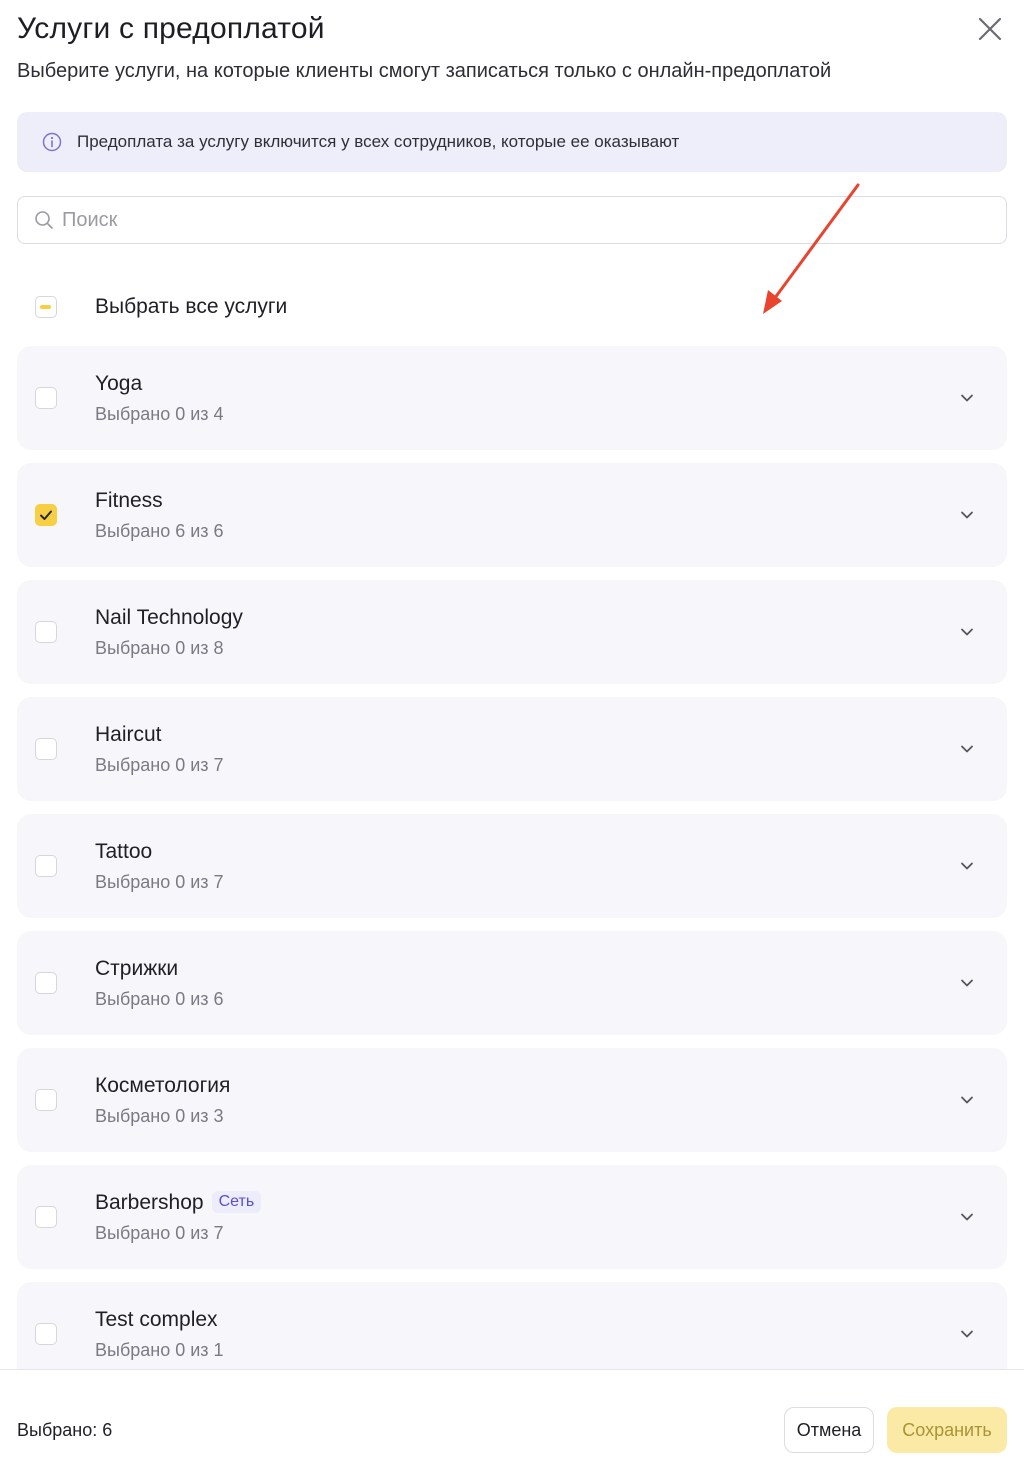 This screenshot has width=1024, height=1475. I want to click on category-card: Yoga Выбрано 0 из 4, so click(512, 398).